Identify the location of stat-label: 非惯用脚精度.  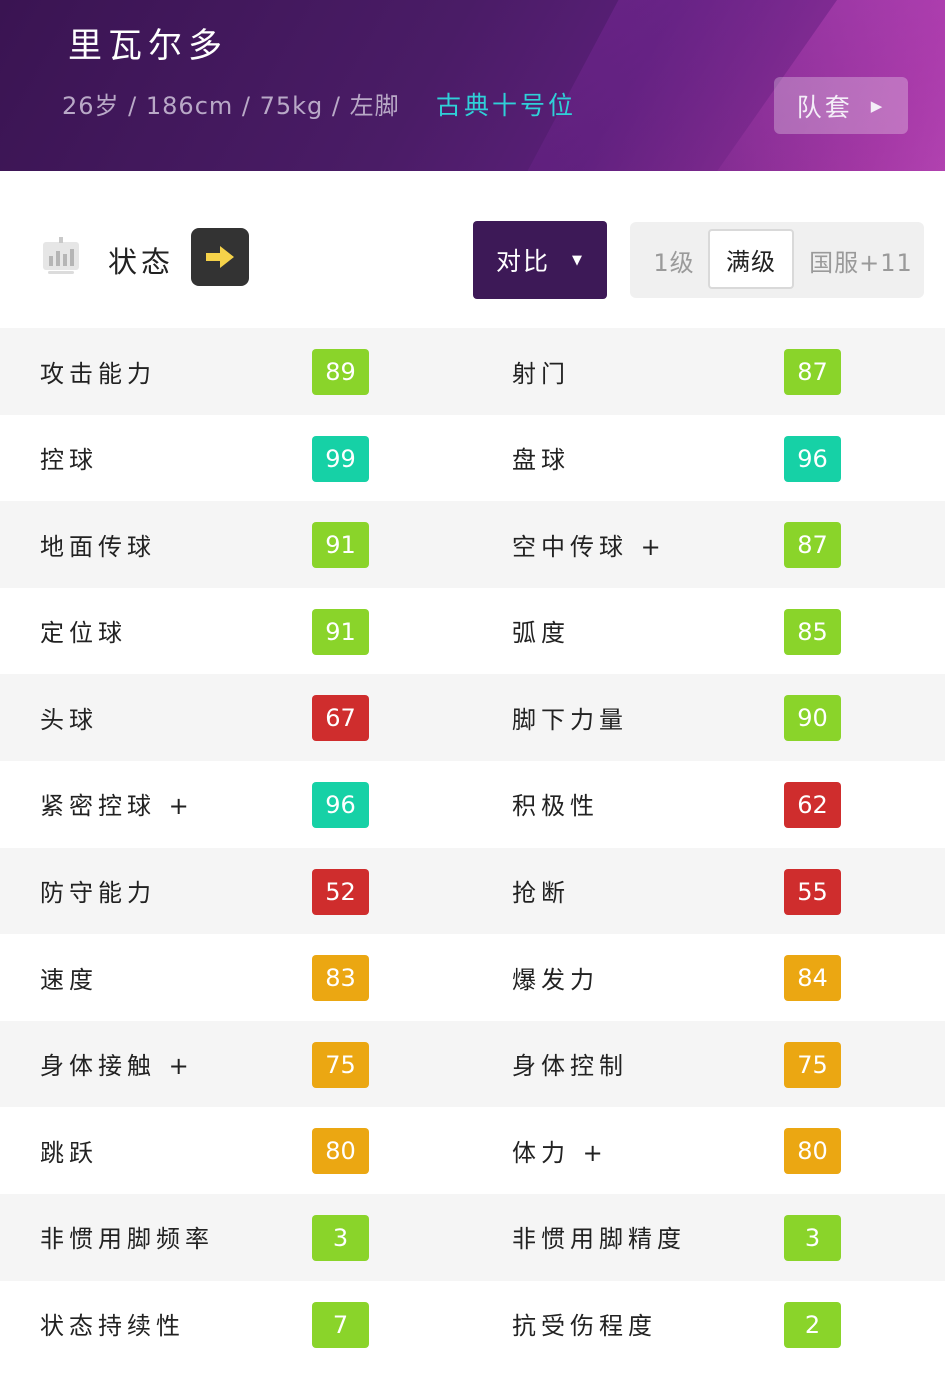
(599, 1239).